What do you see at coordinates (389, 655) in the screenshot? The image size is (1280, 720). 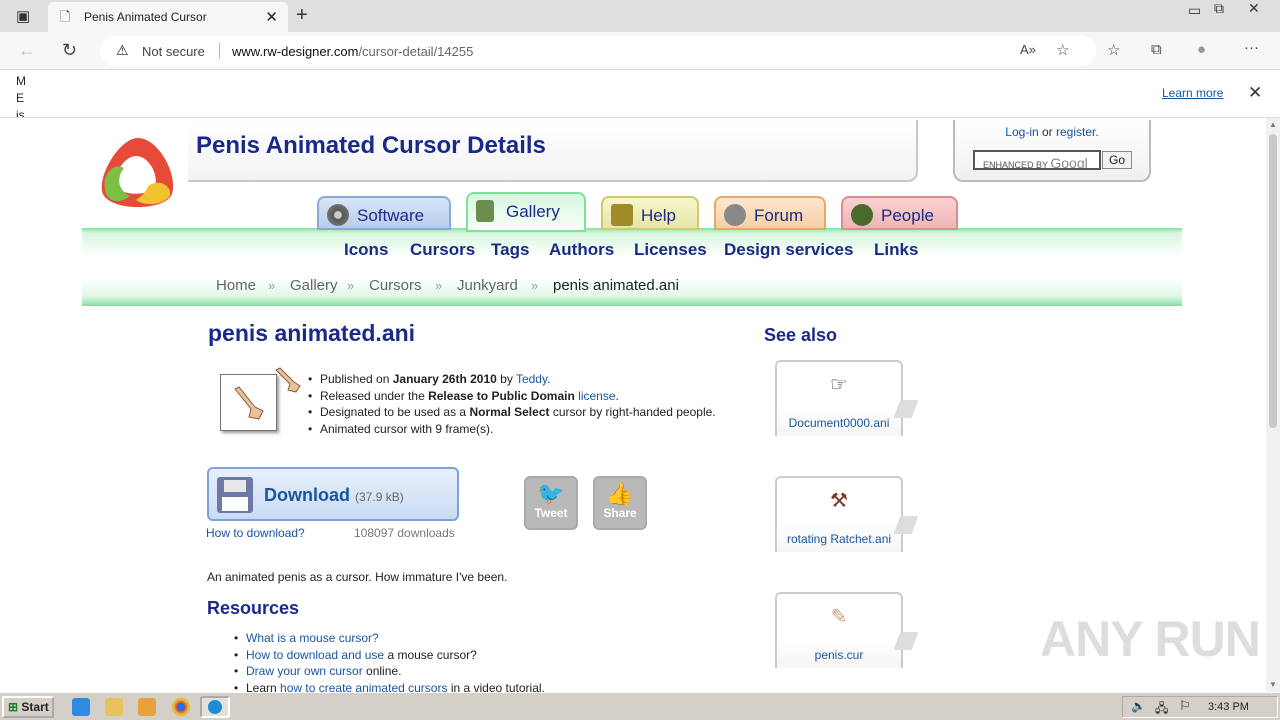 I see `resource-item: How to download and use a mouse cursor?` at bounding box center [389, 655].